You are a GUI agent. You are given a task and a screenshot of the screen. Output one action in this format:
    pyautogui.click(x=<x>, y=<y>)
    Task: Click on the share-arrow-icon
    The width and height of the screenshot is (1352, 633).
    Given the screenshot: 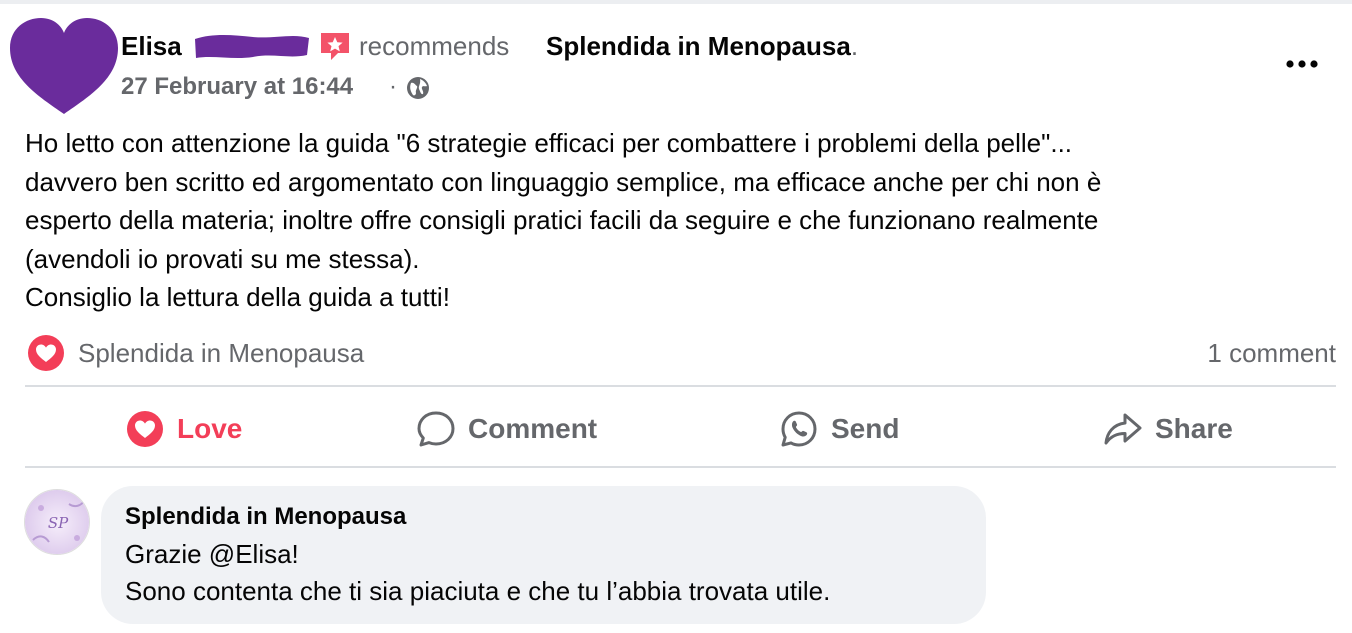 What is the action you would take?
    pyautogui.click(x=1123, y=429)
    